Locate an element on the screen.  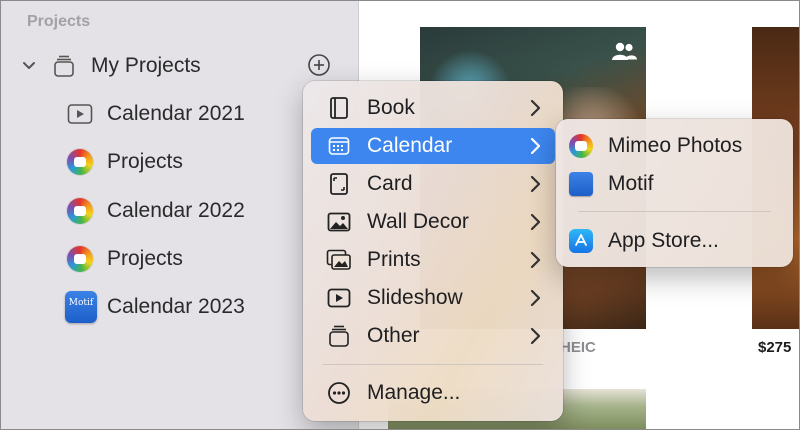
menu-item-wall-decor: Wall Decor is located at coordinates (433, 222).